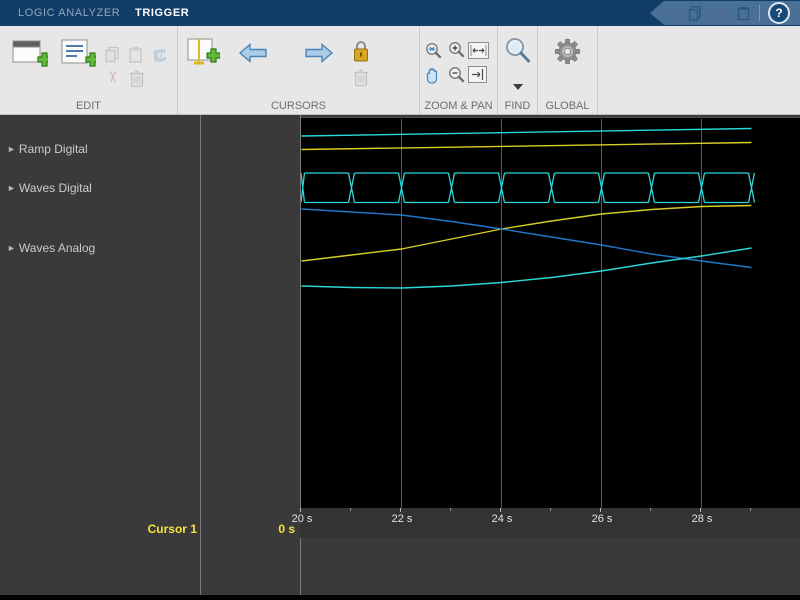 The height and width of the screenshot is (600, 800). I want to click on channel-group-waves-digital: ► Waves Digital, so click(49, 188).